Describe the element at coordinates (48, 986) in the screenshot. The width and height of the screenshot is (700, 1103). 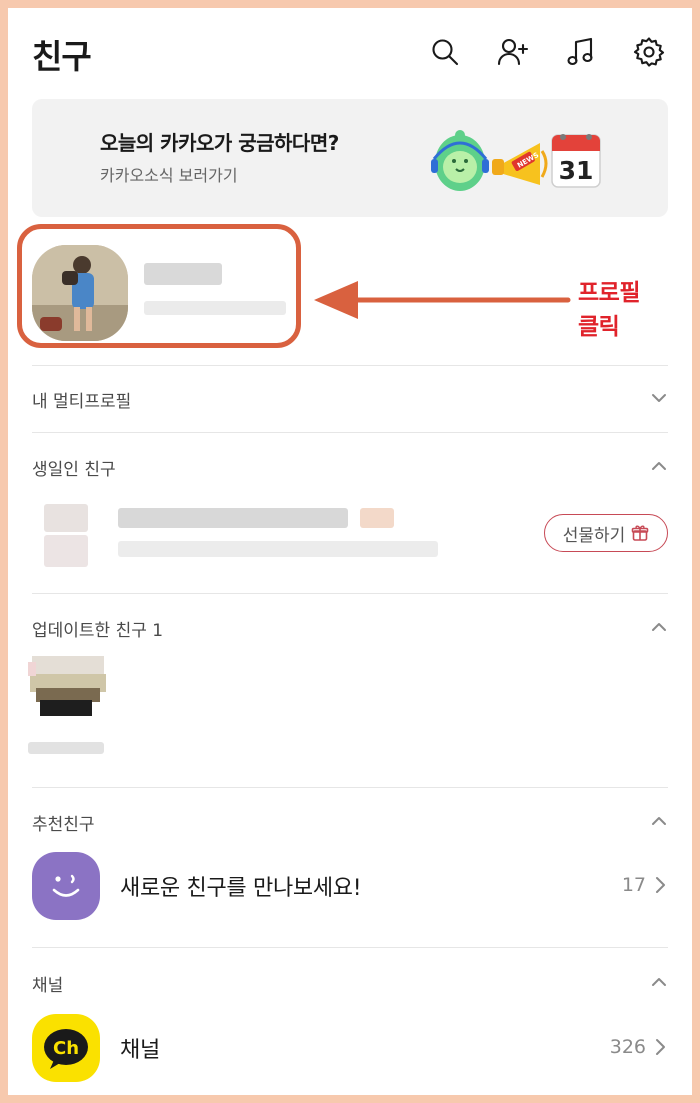
I see `section-label: 채널` at that location.